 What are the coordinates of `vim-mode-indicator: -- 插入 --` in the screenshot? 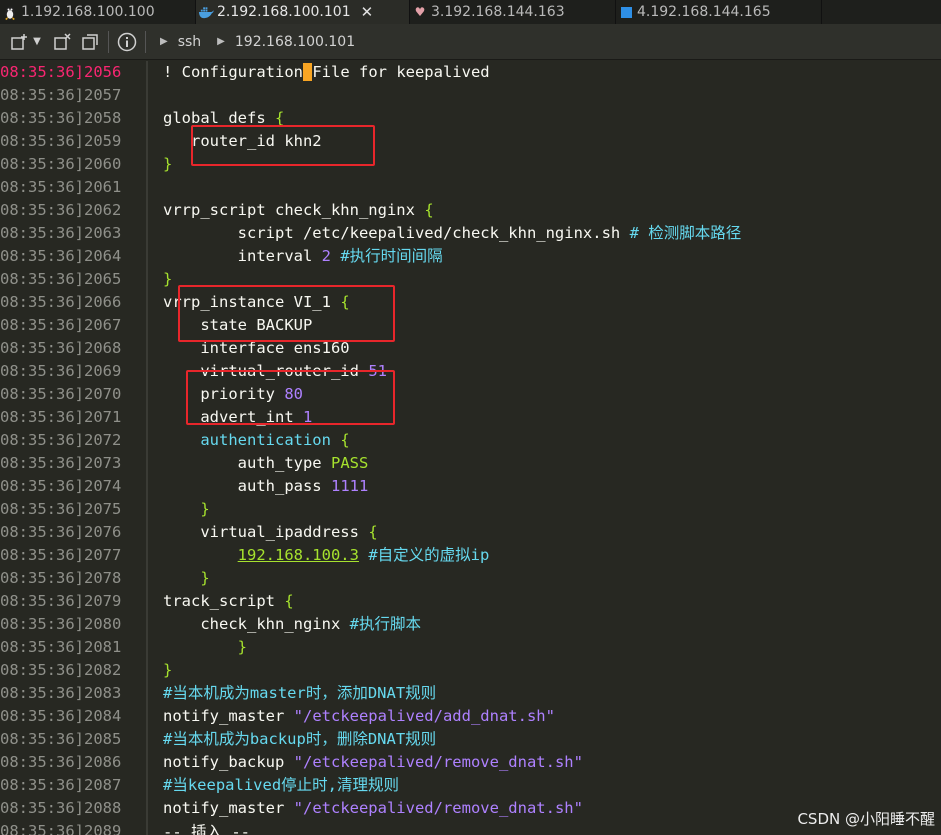 It's located at (206, 829).